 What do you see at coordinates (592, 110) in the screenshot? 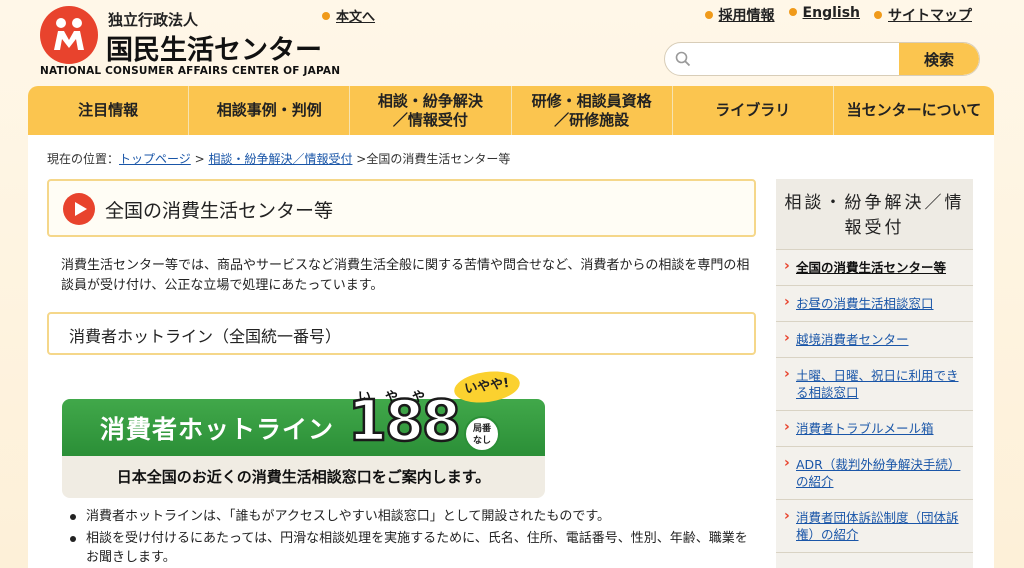
I see `nav-training: 研修・相談員資格 ／研修施設` at bounding box center [592, 110].